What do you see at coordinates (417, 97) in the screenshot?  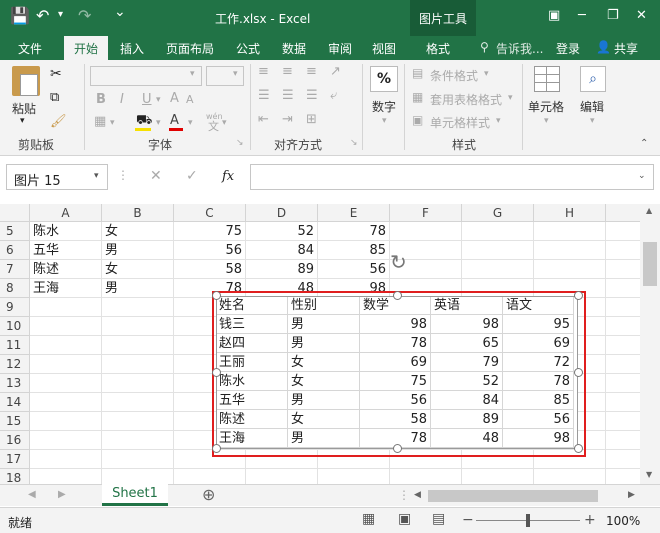 I see `table-format-icon: ▦` at bounding box center [417, 97].